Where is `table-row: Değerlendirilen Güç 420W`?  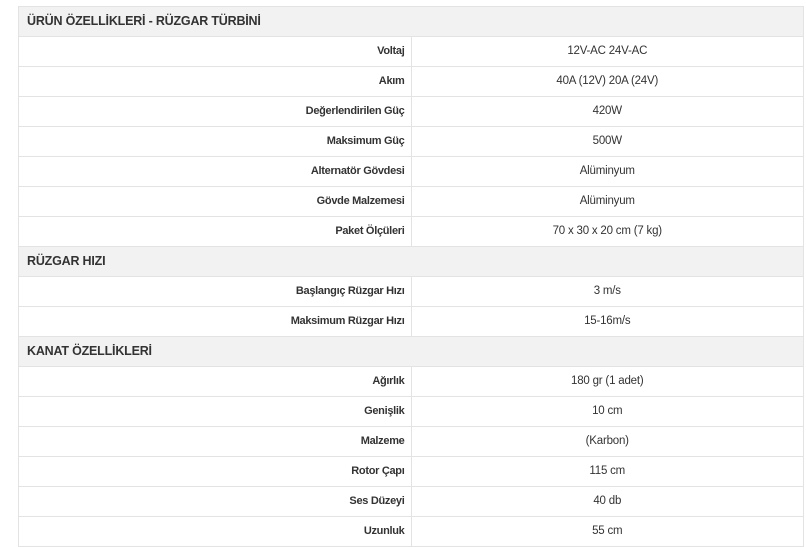 table-row: Değerlendirilen Güç 420W is located at coordinates (411, 111).